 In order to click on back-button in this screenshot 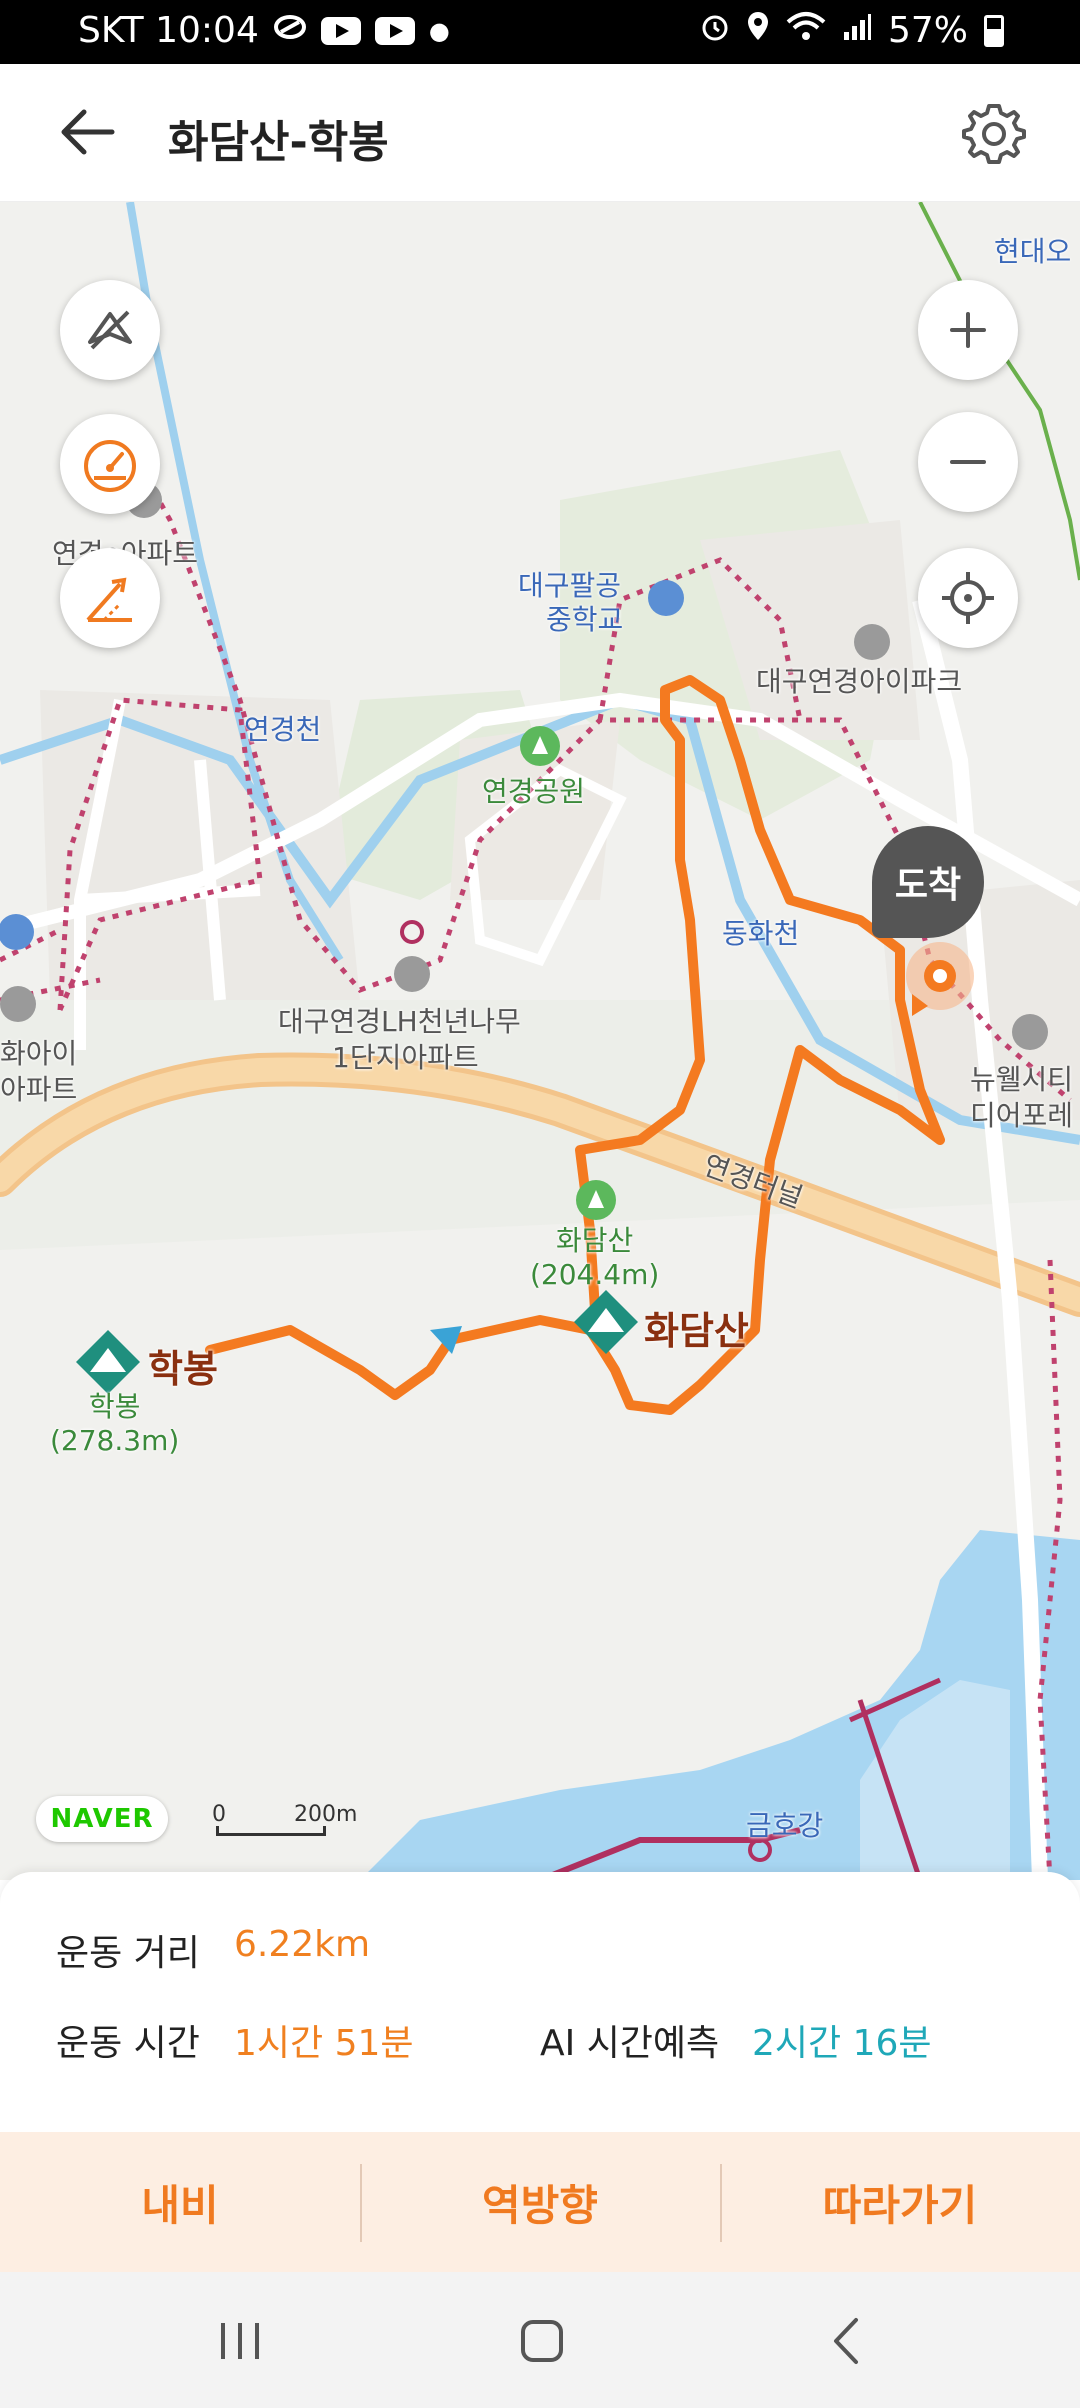, I will do `click(88, 132)`.